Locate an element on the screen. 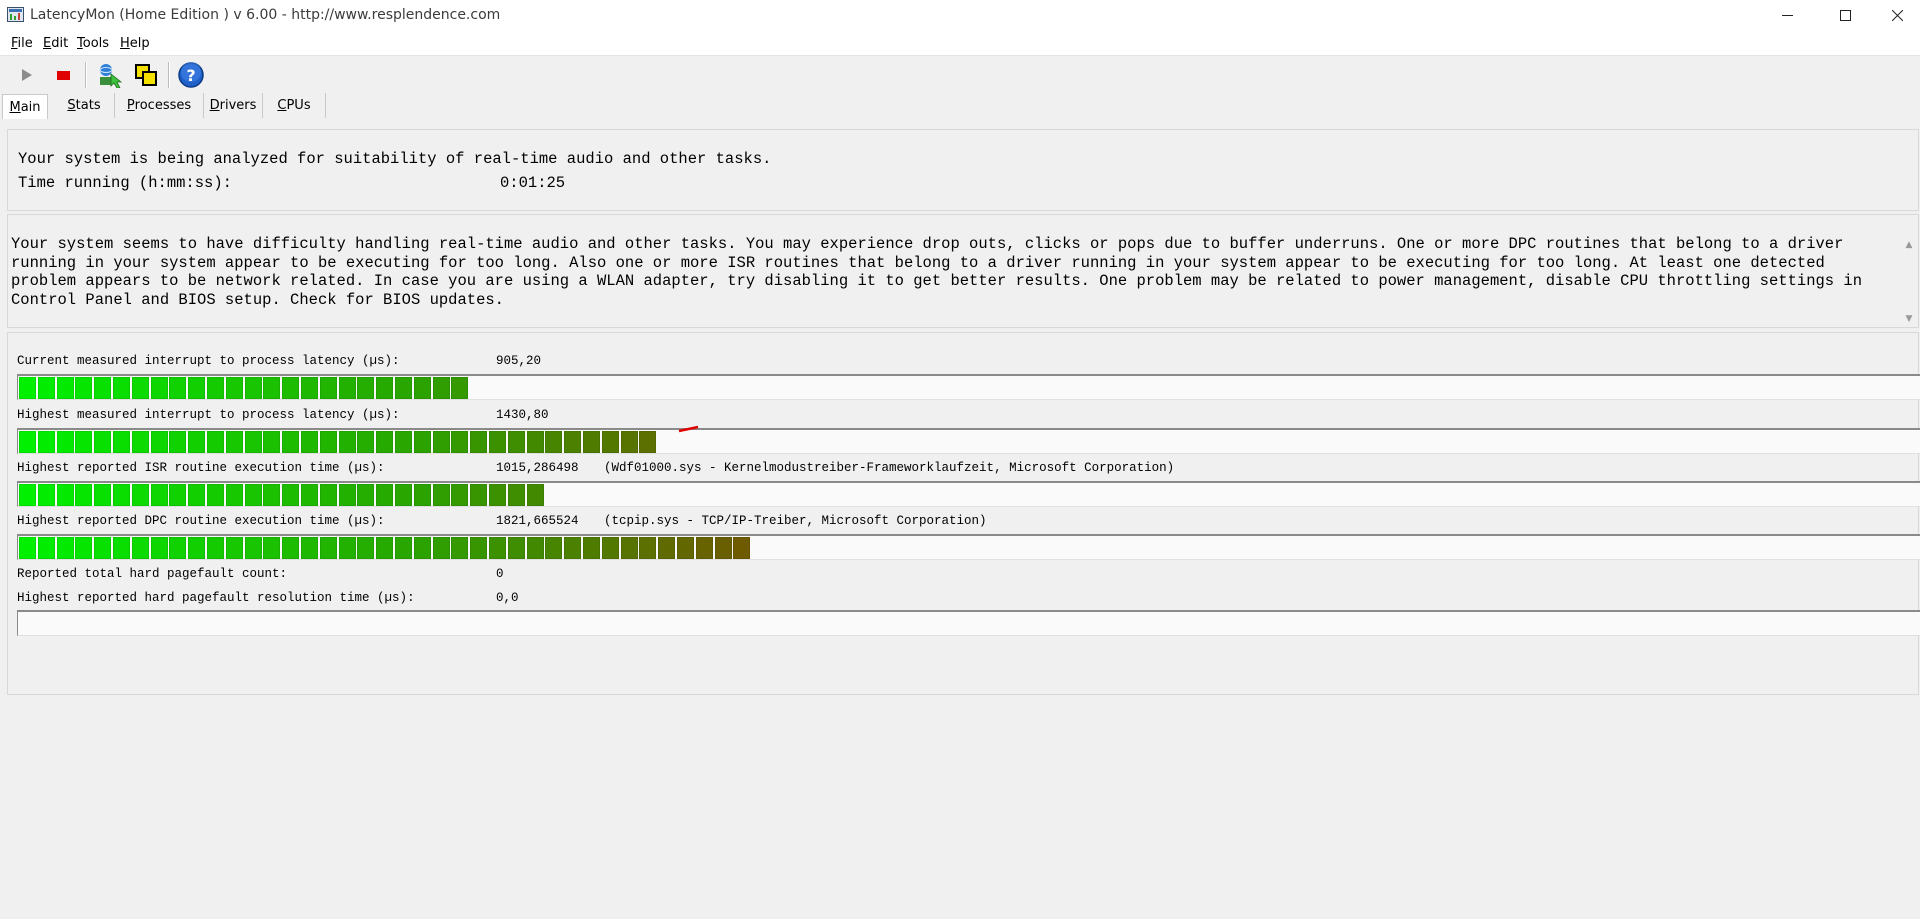 Image resolution: width=1920 pixels, height=919 pixels. close-icon is located at coordinates (1897, 15).